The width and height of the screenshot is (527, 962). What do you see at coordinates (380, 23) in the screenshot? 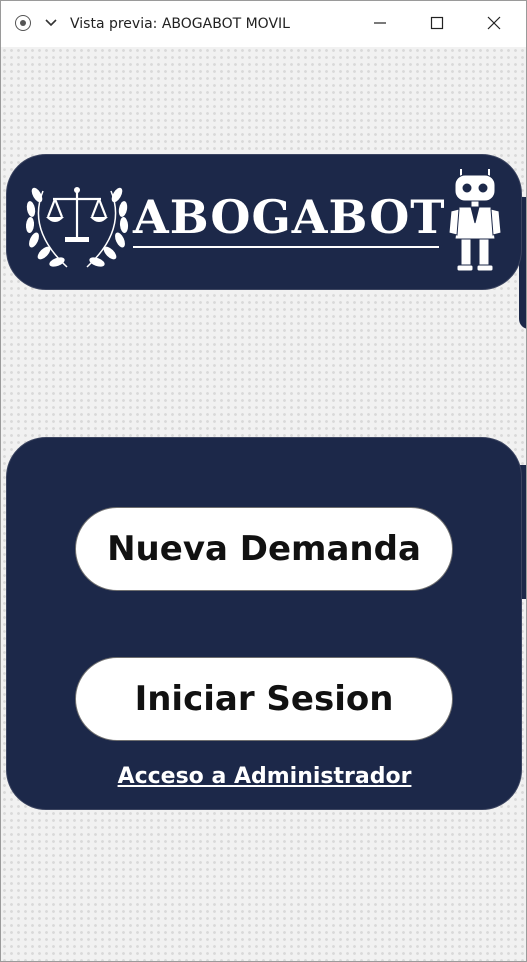
I see `minimize-icon` at bounding box center [380, 23].